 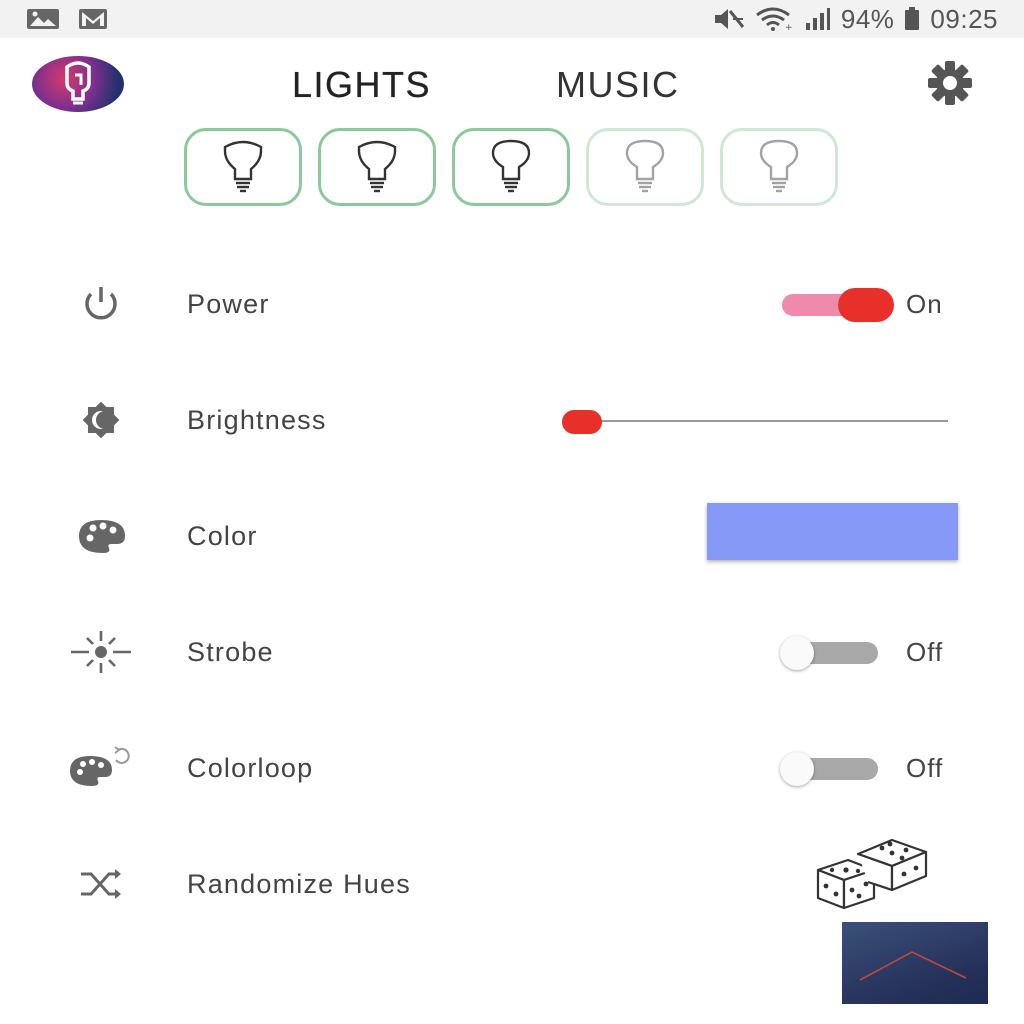 What do you see at coordinates (832, 531) in the screenshot?
I see `color-swatch` at bounding box center [832, 531].